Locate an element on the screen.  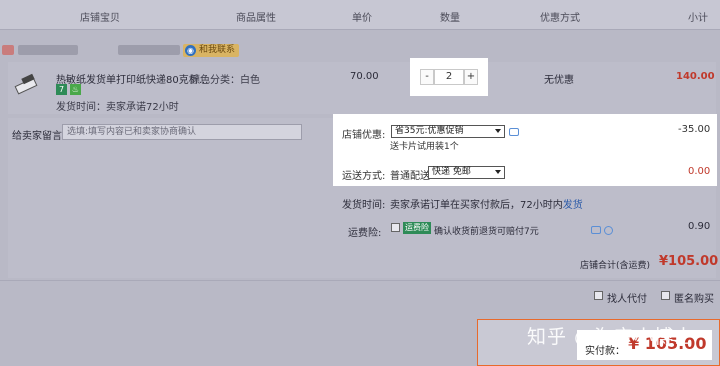
product-attr: 颜色分类：白色 is located at coordinates (225, 80).